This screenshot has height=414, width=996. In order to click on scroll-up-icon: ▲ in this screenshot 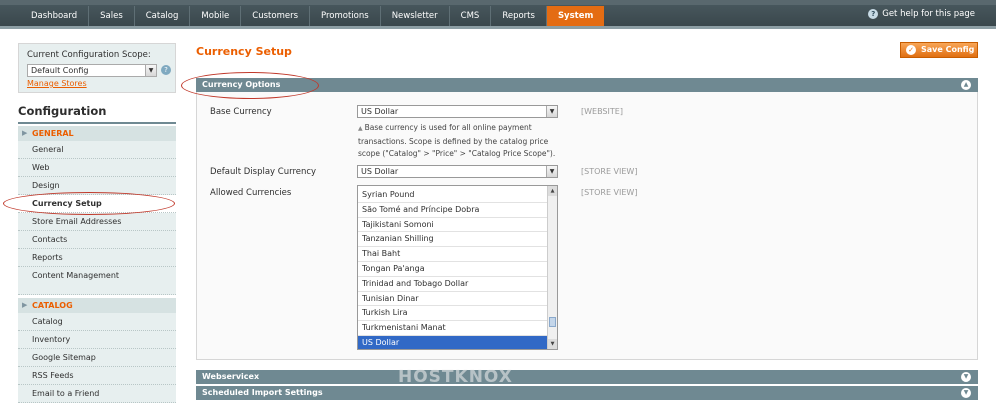, I will do `click(552, 191)`.